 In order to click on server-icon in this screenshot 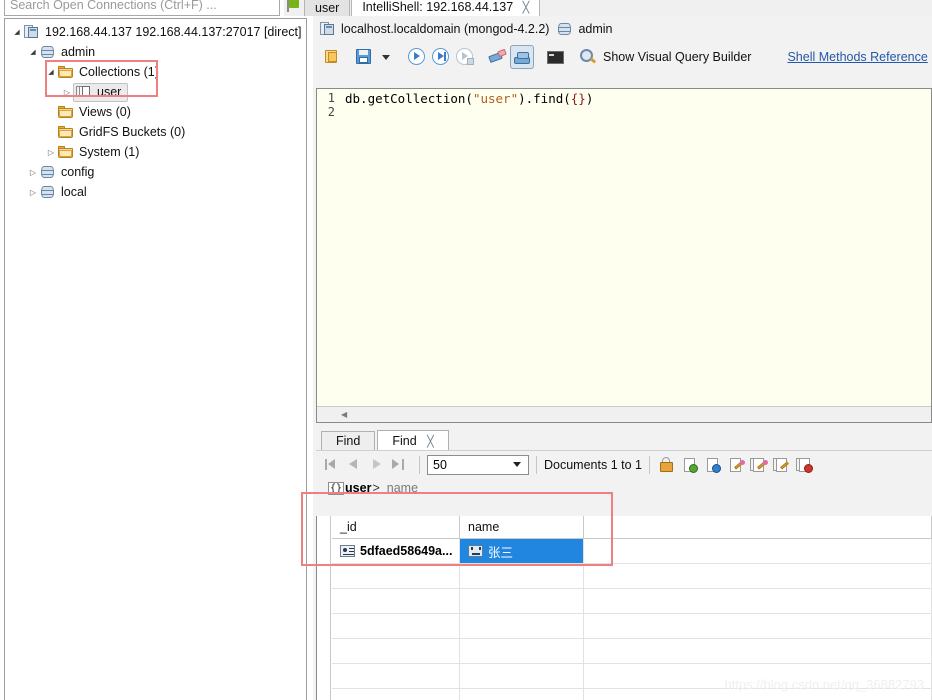, I will do `click(31, 32)`.